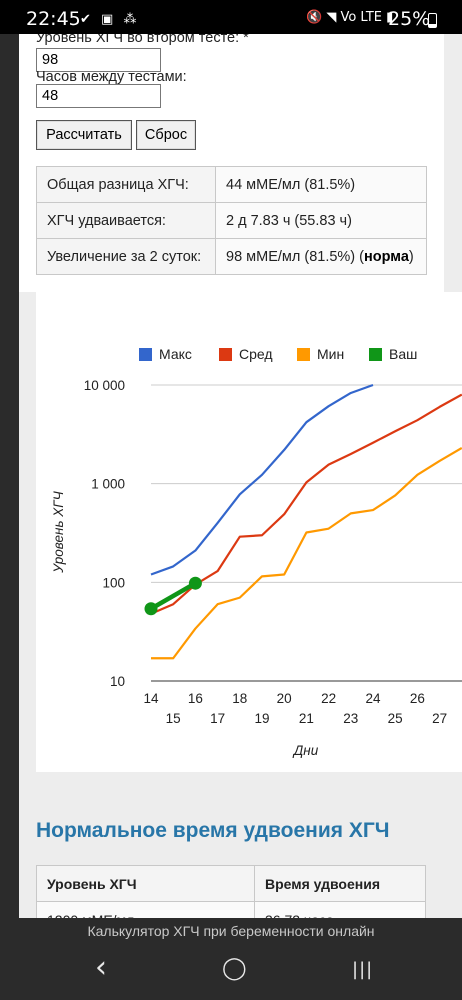 This screenshot has width=462, height=1000. Describe the element at coordinates (113, 582) in the screenshot. I see `y-tick-label: 100` at that location.